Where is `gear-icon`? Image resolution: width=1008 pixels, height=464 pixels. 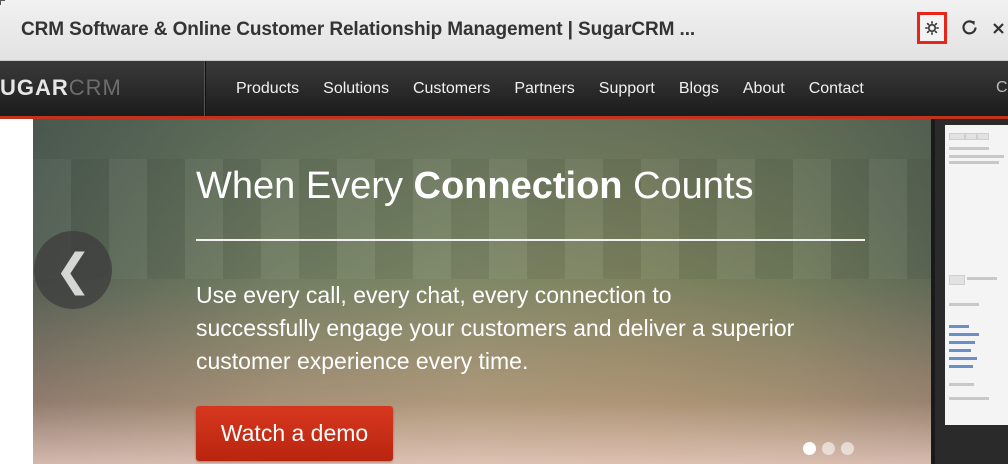 gear-icon is located at coordinates (932, 28).